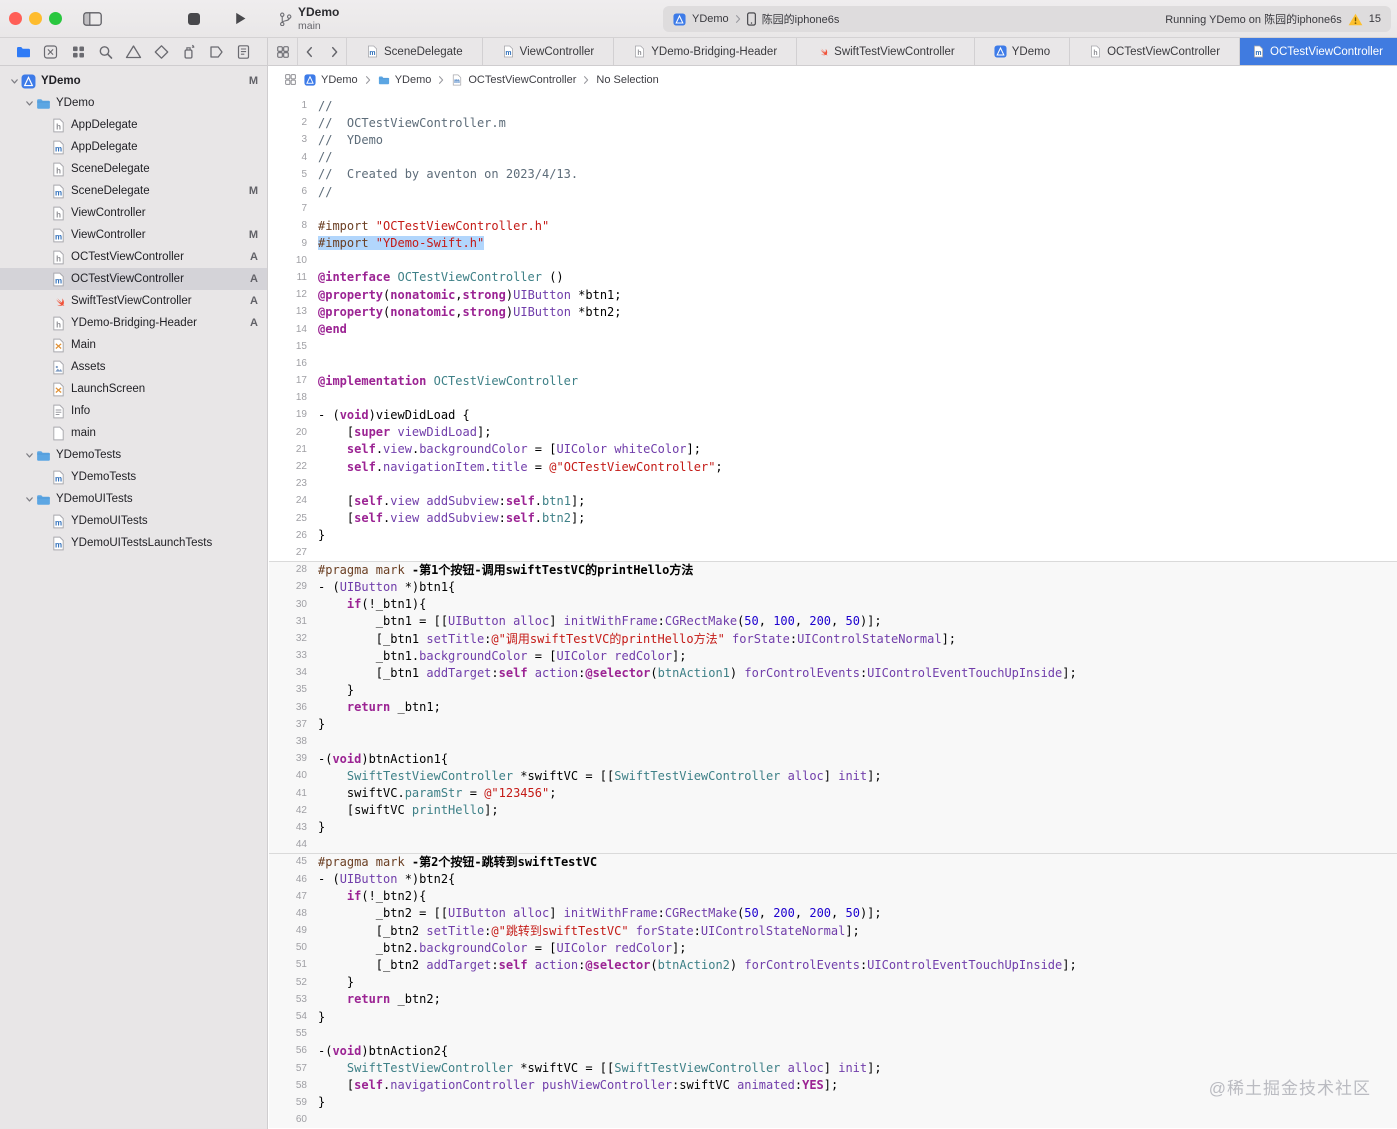 The height and width of the screenshot is (1129, 1397). Describe the element at coordinates (833, 862) in the screenshot. I see `code-line: 45 #pragma mark -第2个按钮-跳转到swiftTestVC` at that location.